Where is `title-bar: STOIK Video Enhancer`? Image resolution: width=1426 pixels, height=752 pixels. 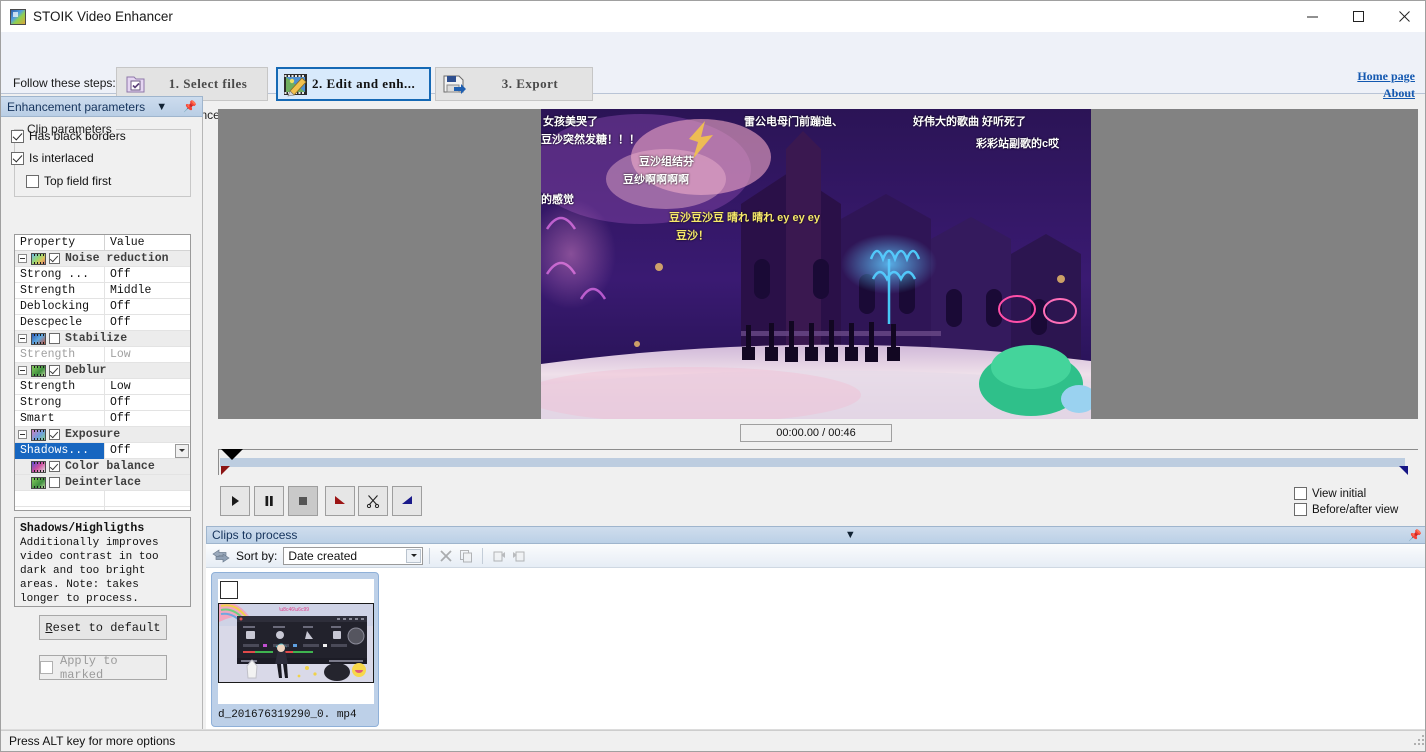
title-bar: STOIK Video Enhancer is located at coordinates (713, 16).